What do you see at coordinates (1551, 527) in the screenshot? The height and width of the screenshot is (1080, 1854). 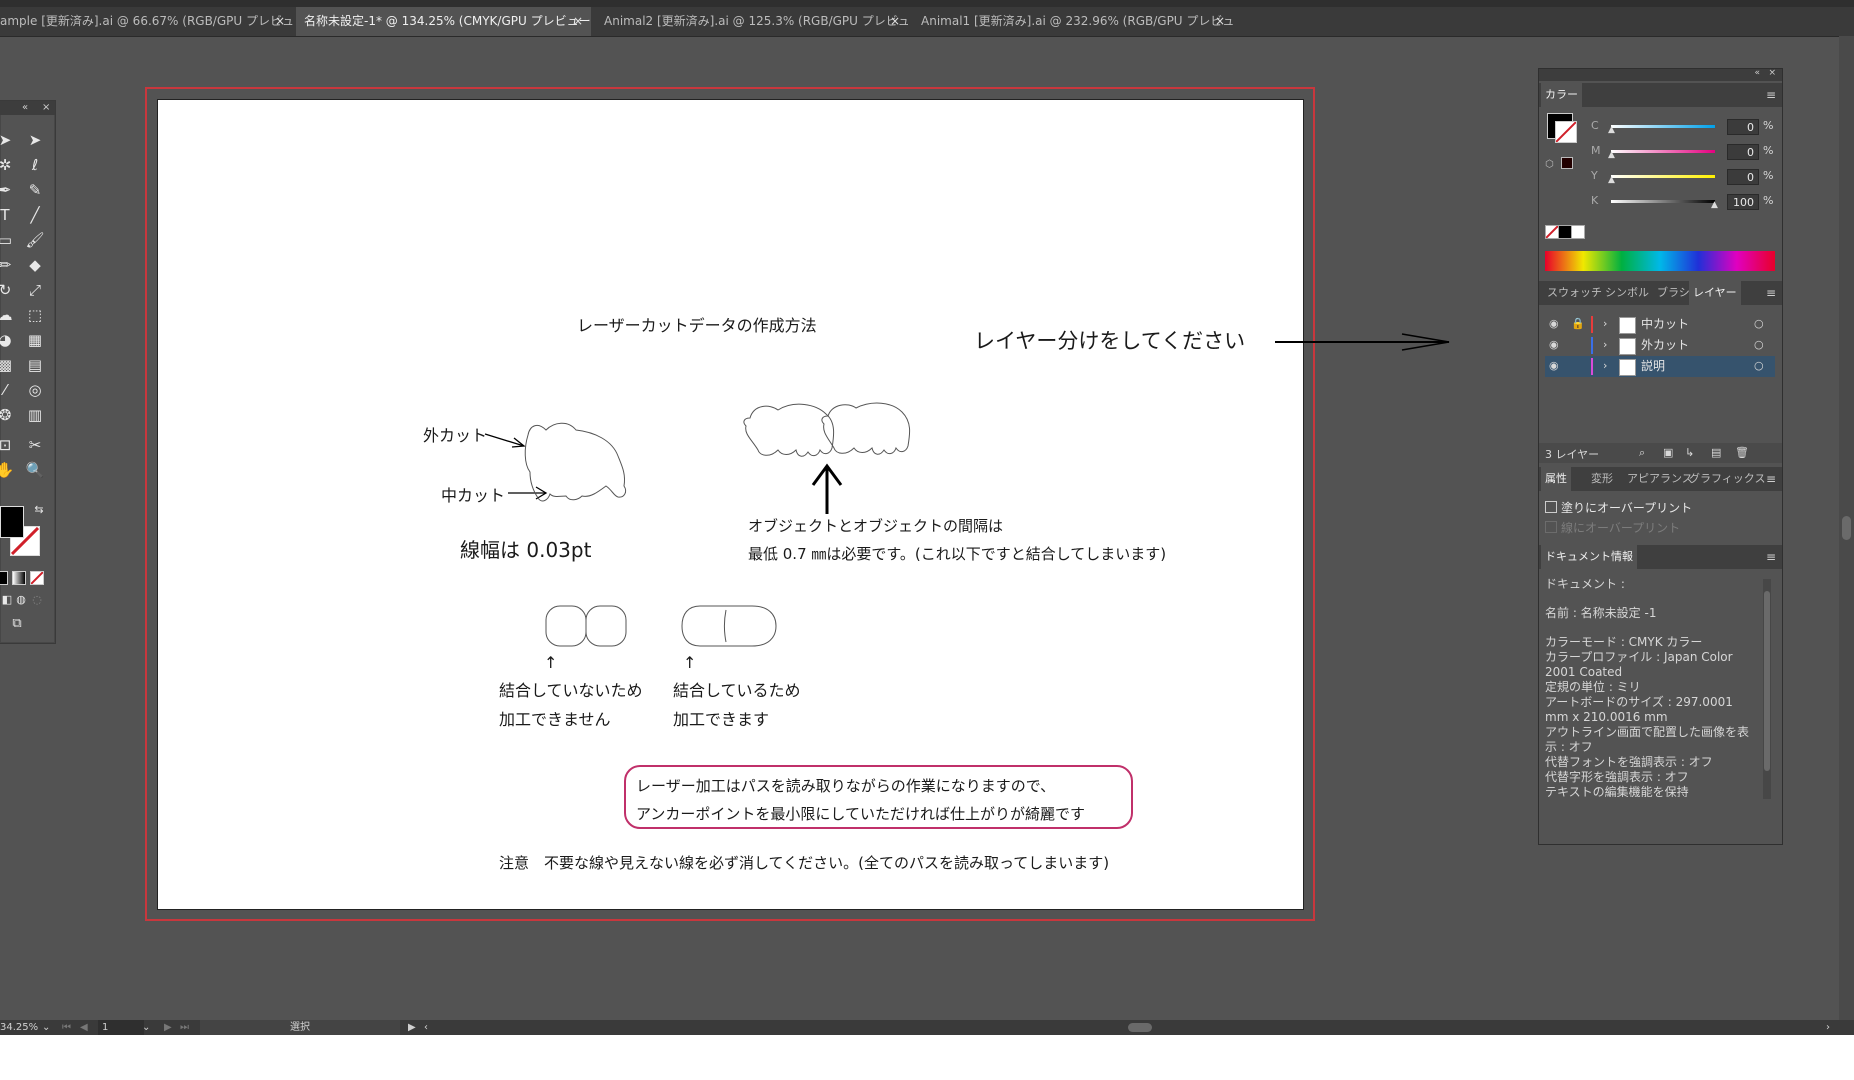 I see `overprint-stroke-checkbox` at bounding box center [1551, 527].